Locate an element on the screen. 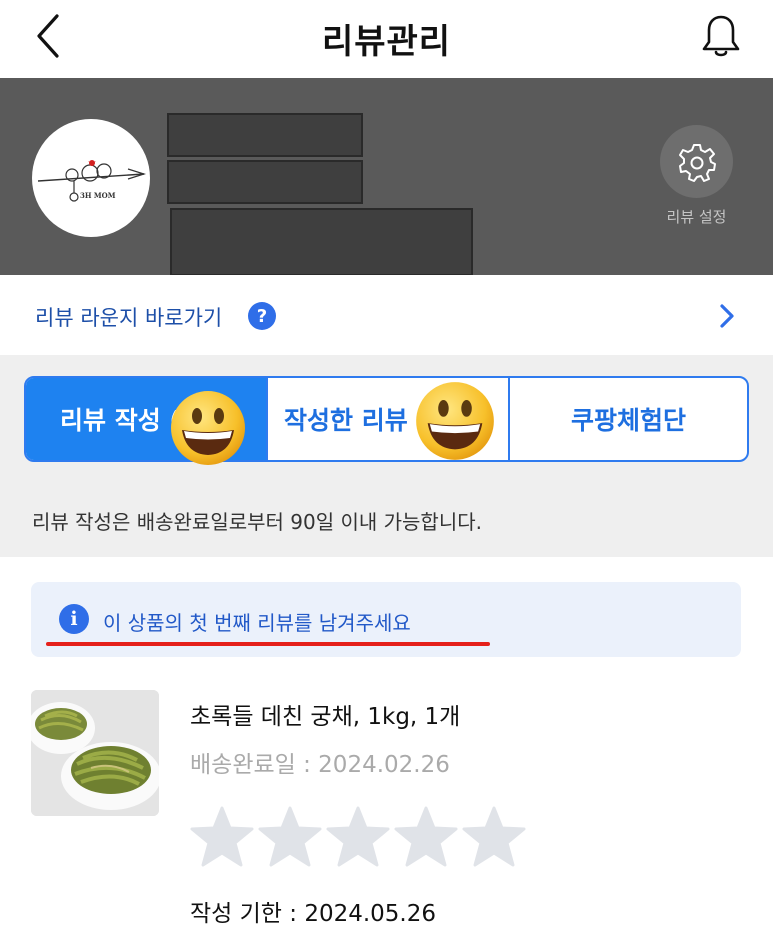 This screenshot has width=773, height=952. star-2-icon is located at coordinates (290, 837).